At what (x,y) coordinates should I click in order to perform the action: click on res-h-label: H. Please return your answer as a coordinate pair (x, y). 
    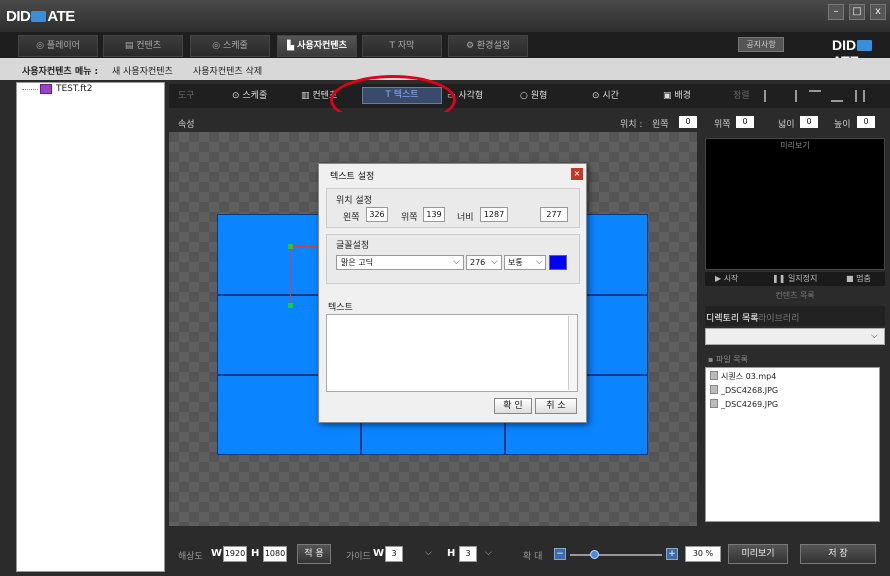
    Looking at the image, I should click on (255, 553).